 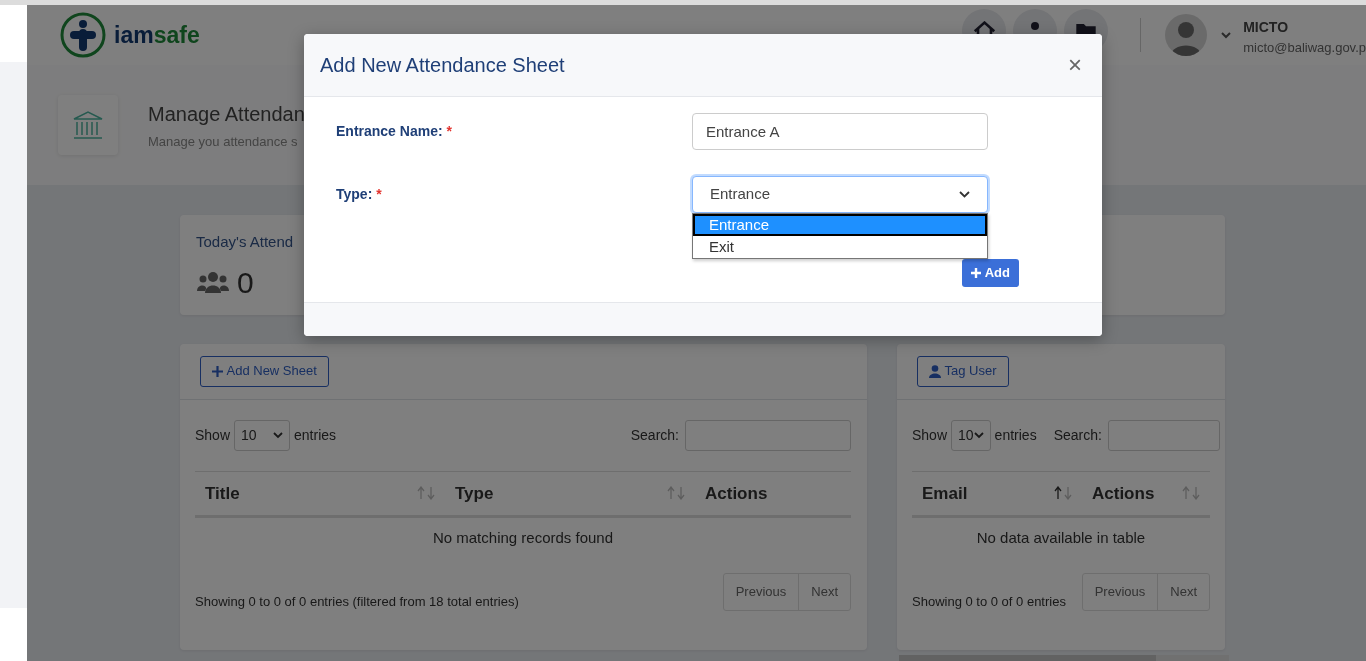 I want to click on sort-icon, so click(x=1063, y=493).